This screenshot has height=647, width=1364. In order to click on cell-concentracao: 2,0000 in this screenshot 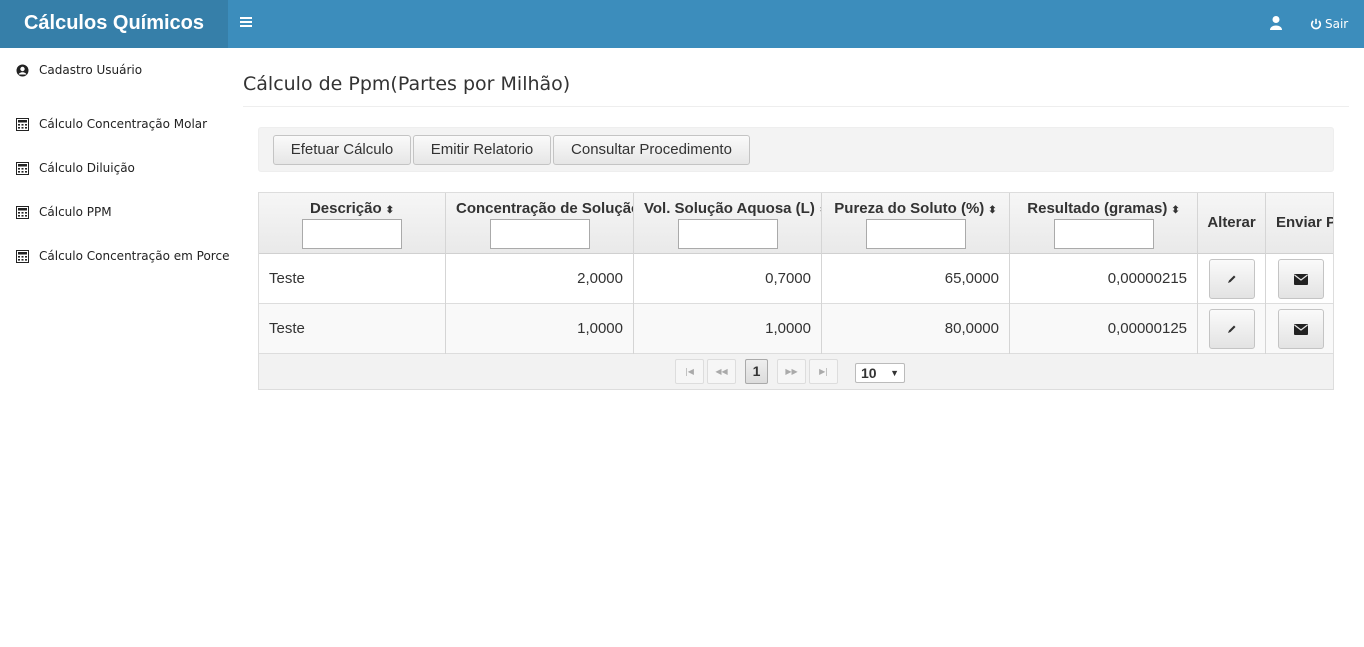, I will do `click(540, 279)`.